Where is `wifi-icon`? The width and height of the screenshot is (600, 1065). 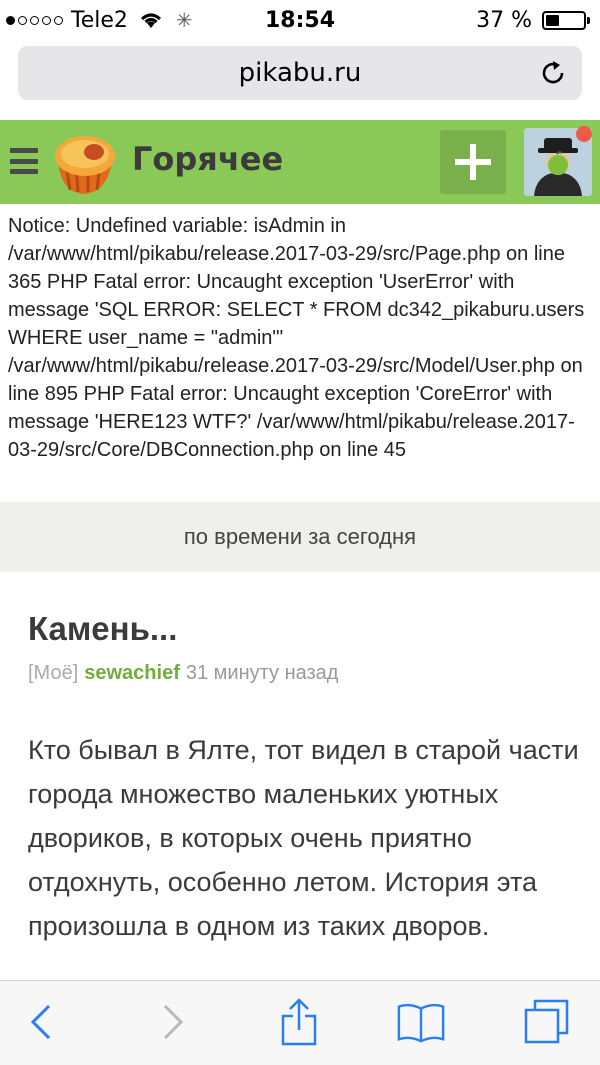
wifi-icon is located at coordinates (150, 20).